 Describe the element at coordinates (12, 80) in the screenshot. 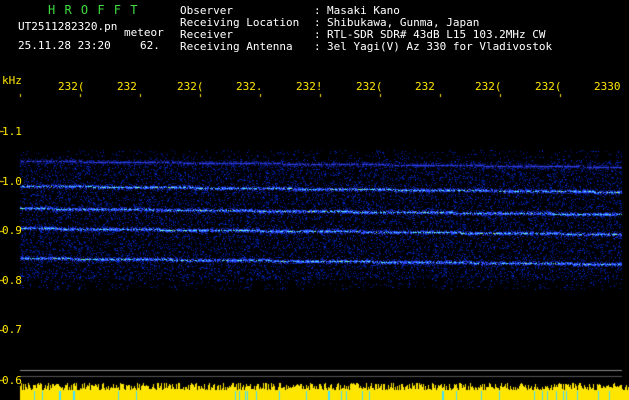

I see `freq-unit-label: kHz` at that location.